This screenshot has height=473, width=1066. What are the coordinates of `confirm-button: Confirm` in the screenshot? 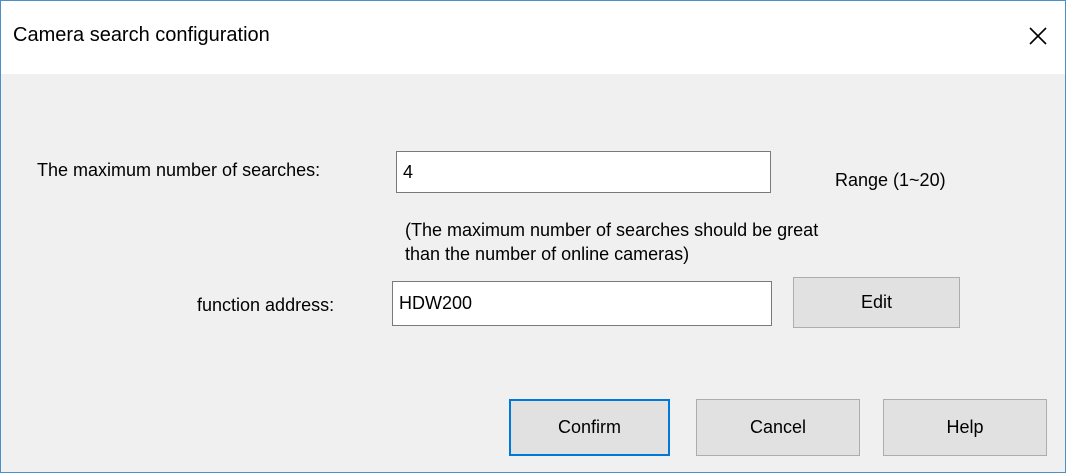 It's located at (589, 427).